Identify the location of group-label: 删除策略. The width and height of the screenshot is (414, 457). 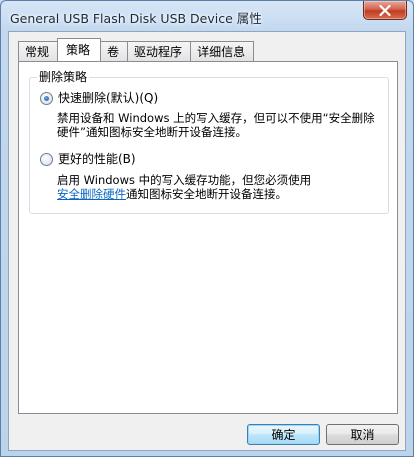
(63, 77).